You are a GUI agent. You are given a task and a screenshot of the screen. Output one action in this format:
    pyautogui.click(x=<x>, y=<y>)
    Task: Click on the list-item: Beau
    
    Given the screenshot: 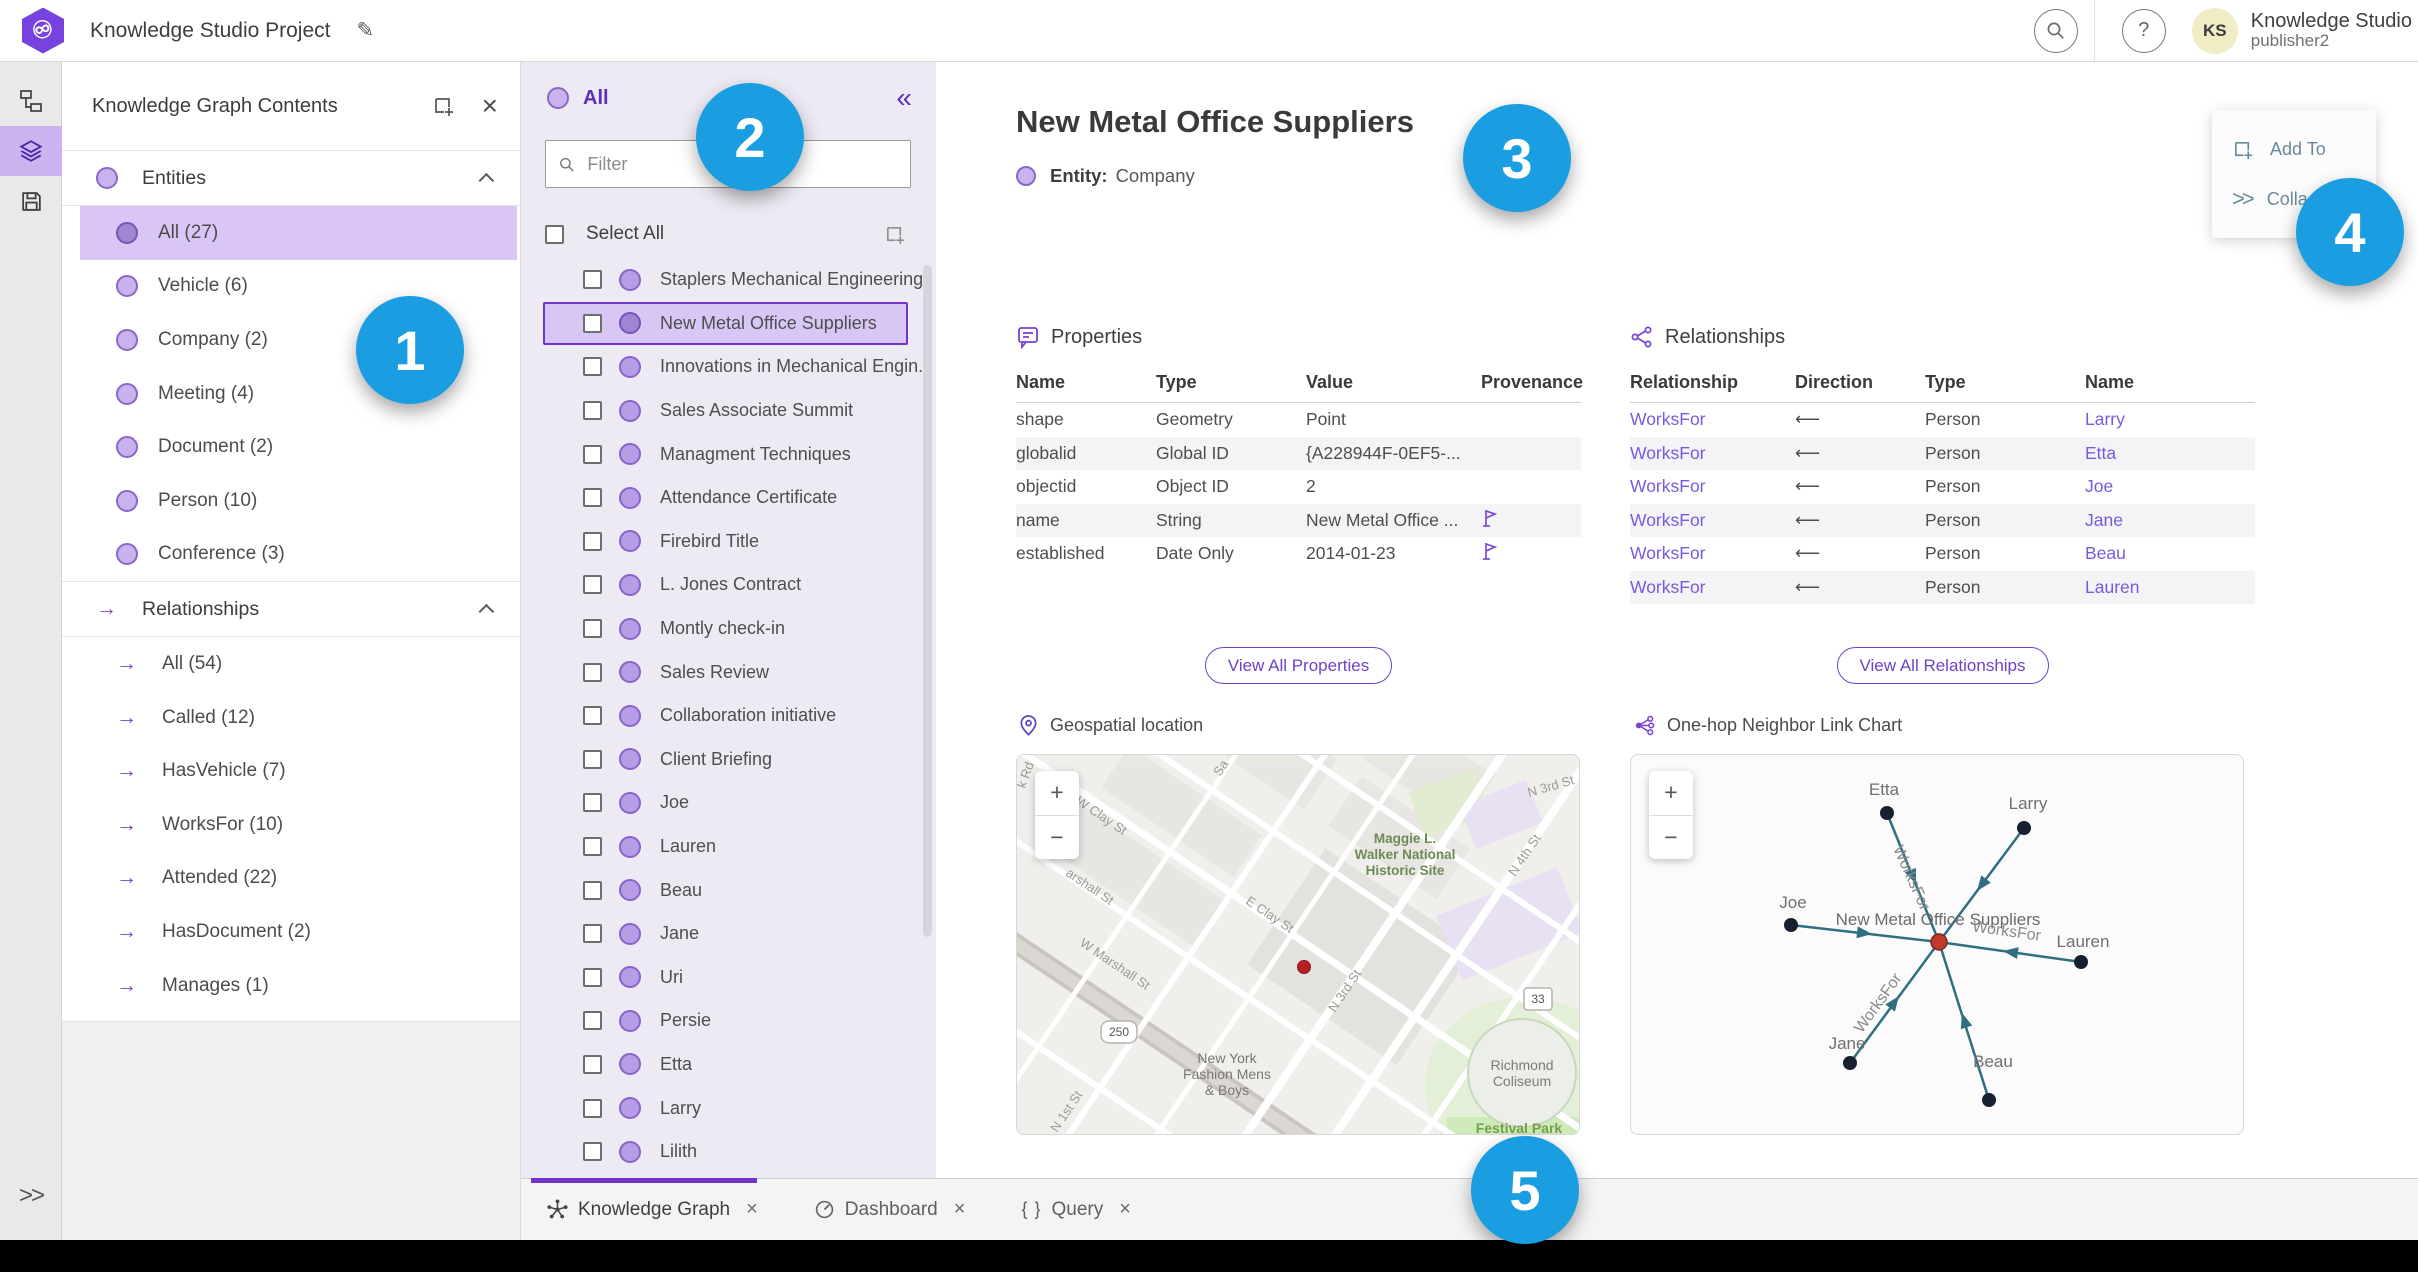 What is the action you would take?
    pyautogui.click(x=725, y=890)
    